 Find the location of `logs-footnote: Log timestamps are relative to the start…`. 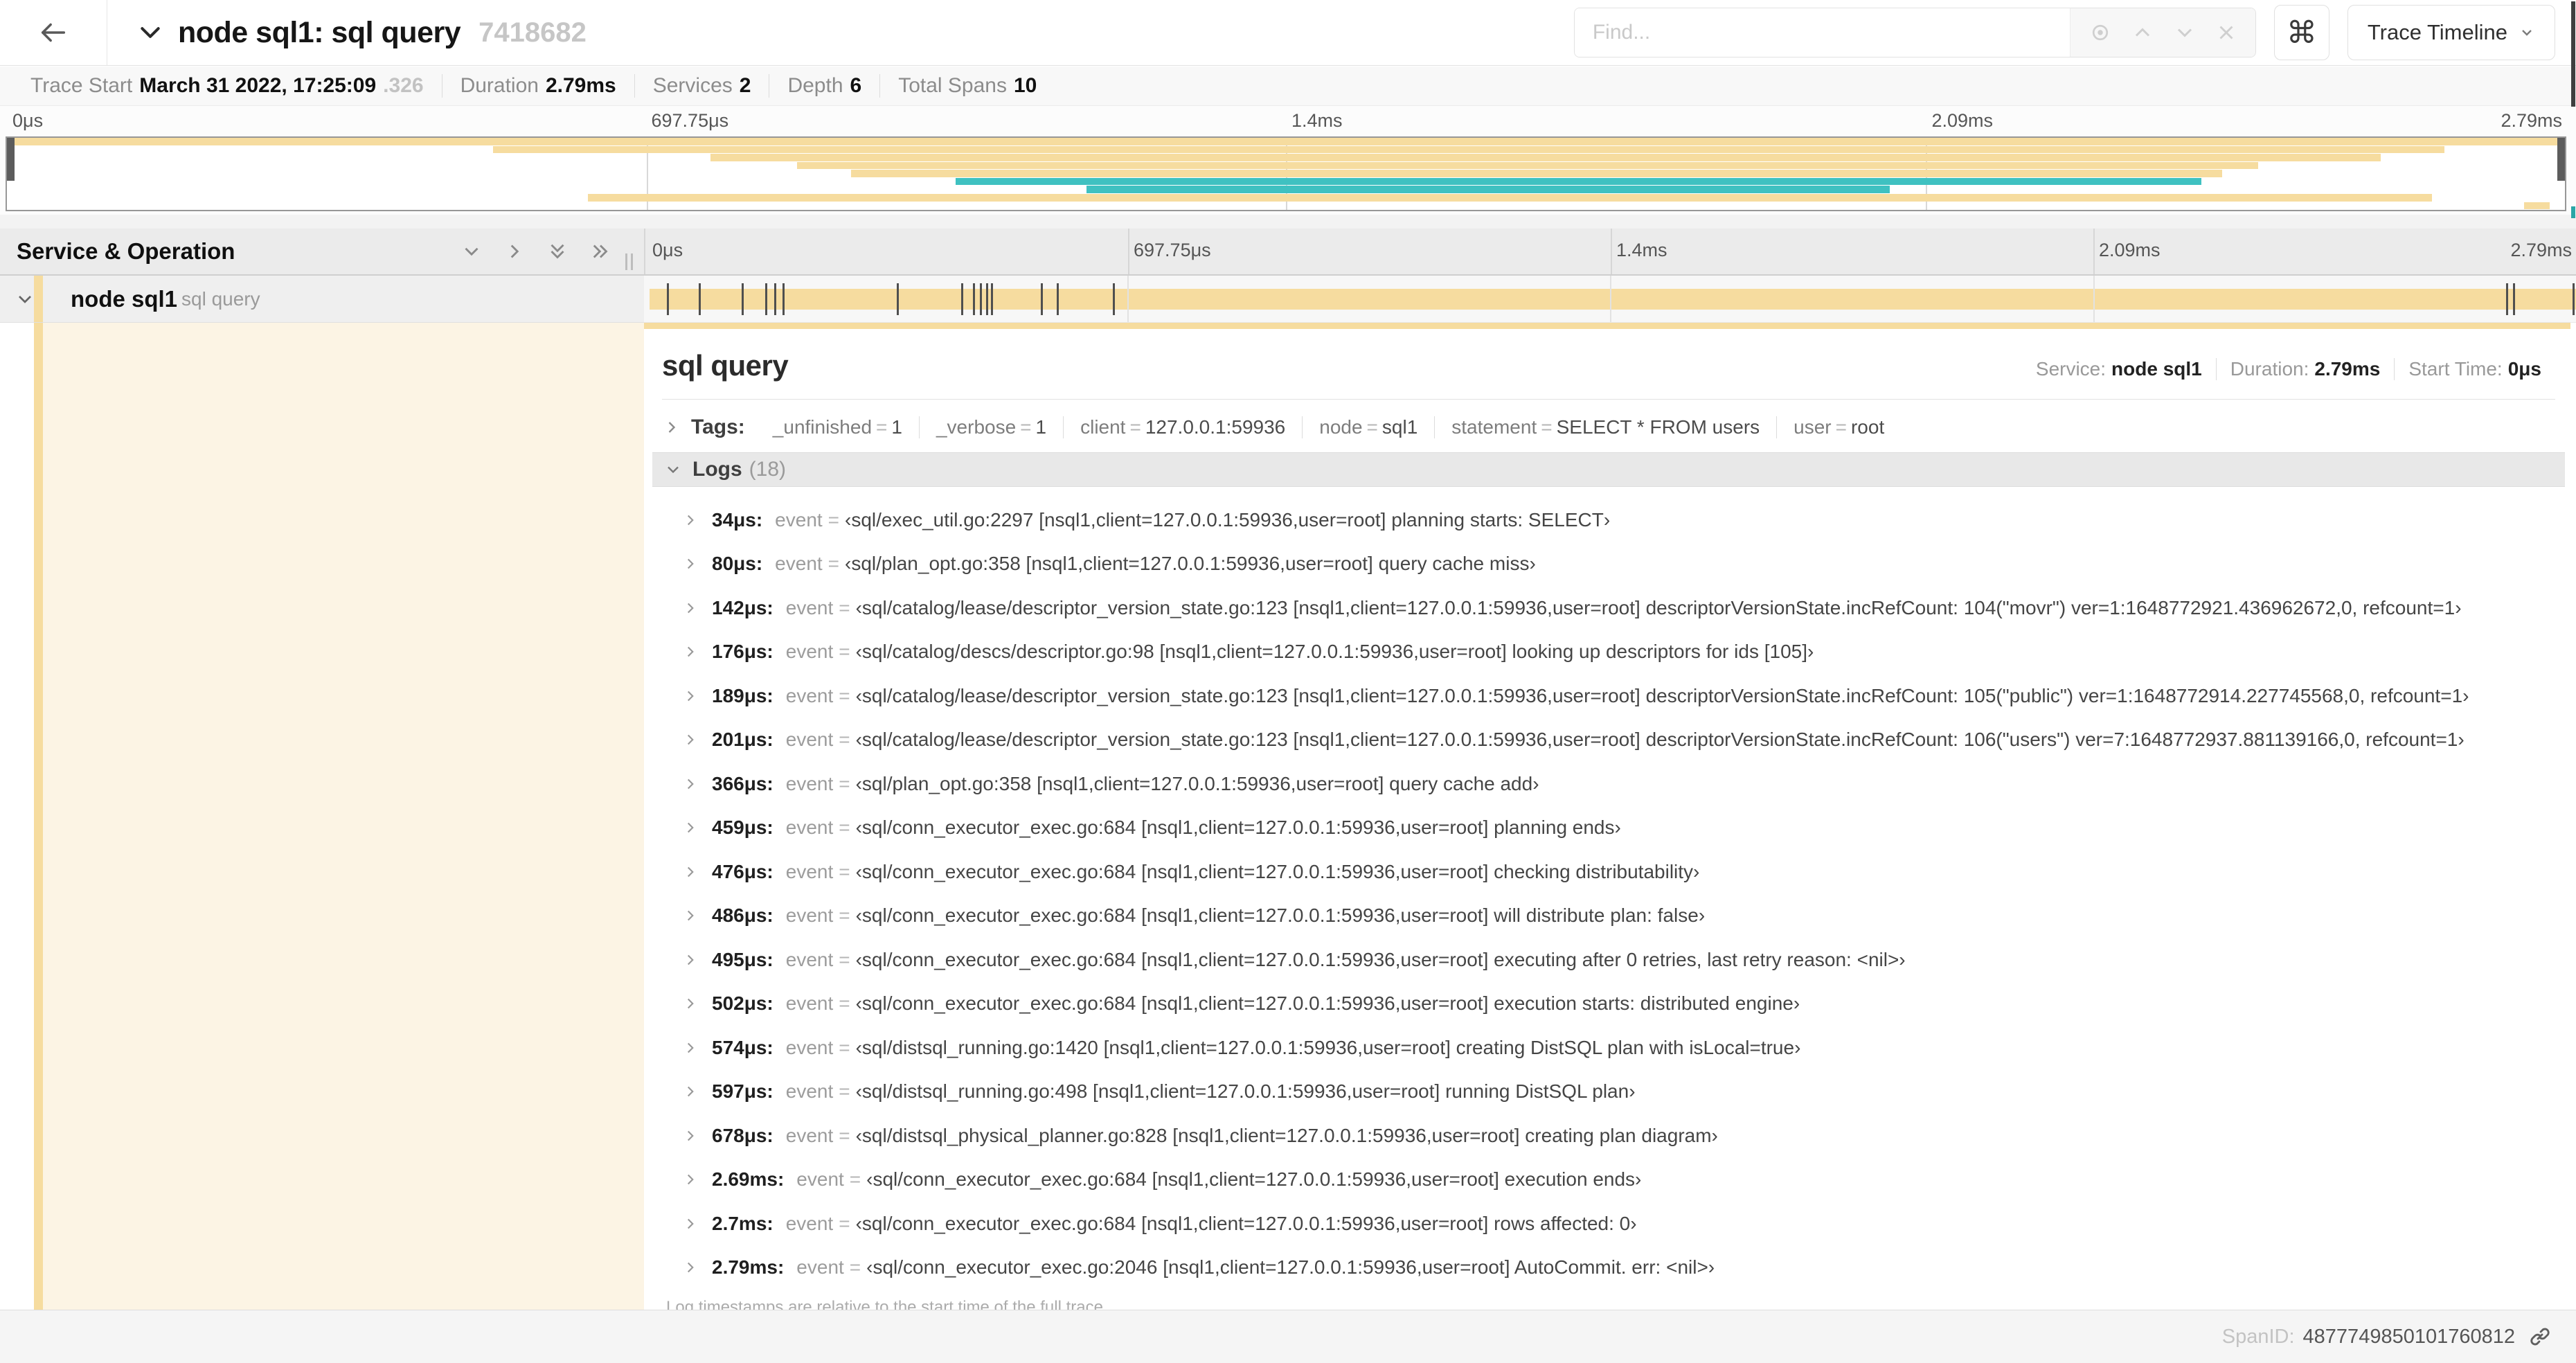

logs-footnote: Log timestamps are relative to the start… is located at coordinates (887, 1304).